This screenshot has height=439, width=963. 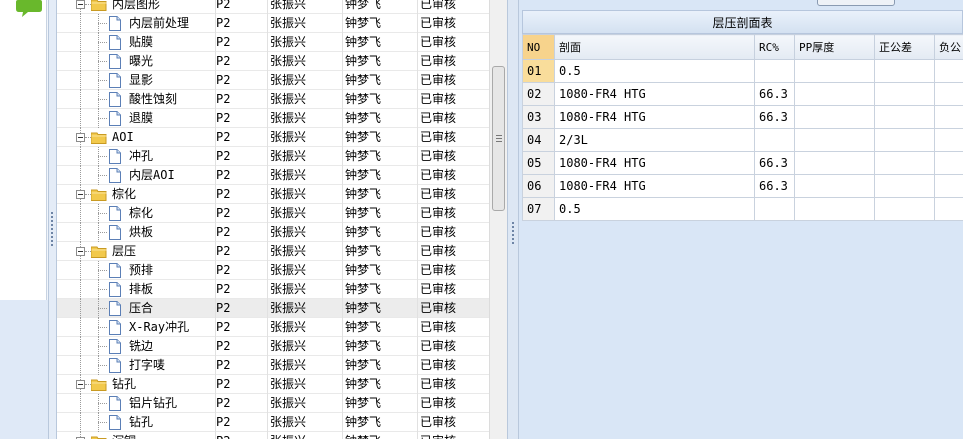 I want to click on tree-item-row: 排板 P2 张振兴 钟梦飞 已审核, so click(x=273, y=289).